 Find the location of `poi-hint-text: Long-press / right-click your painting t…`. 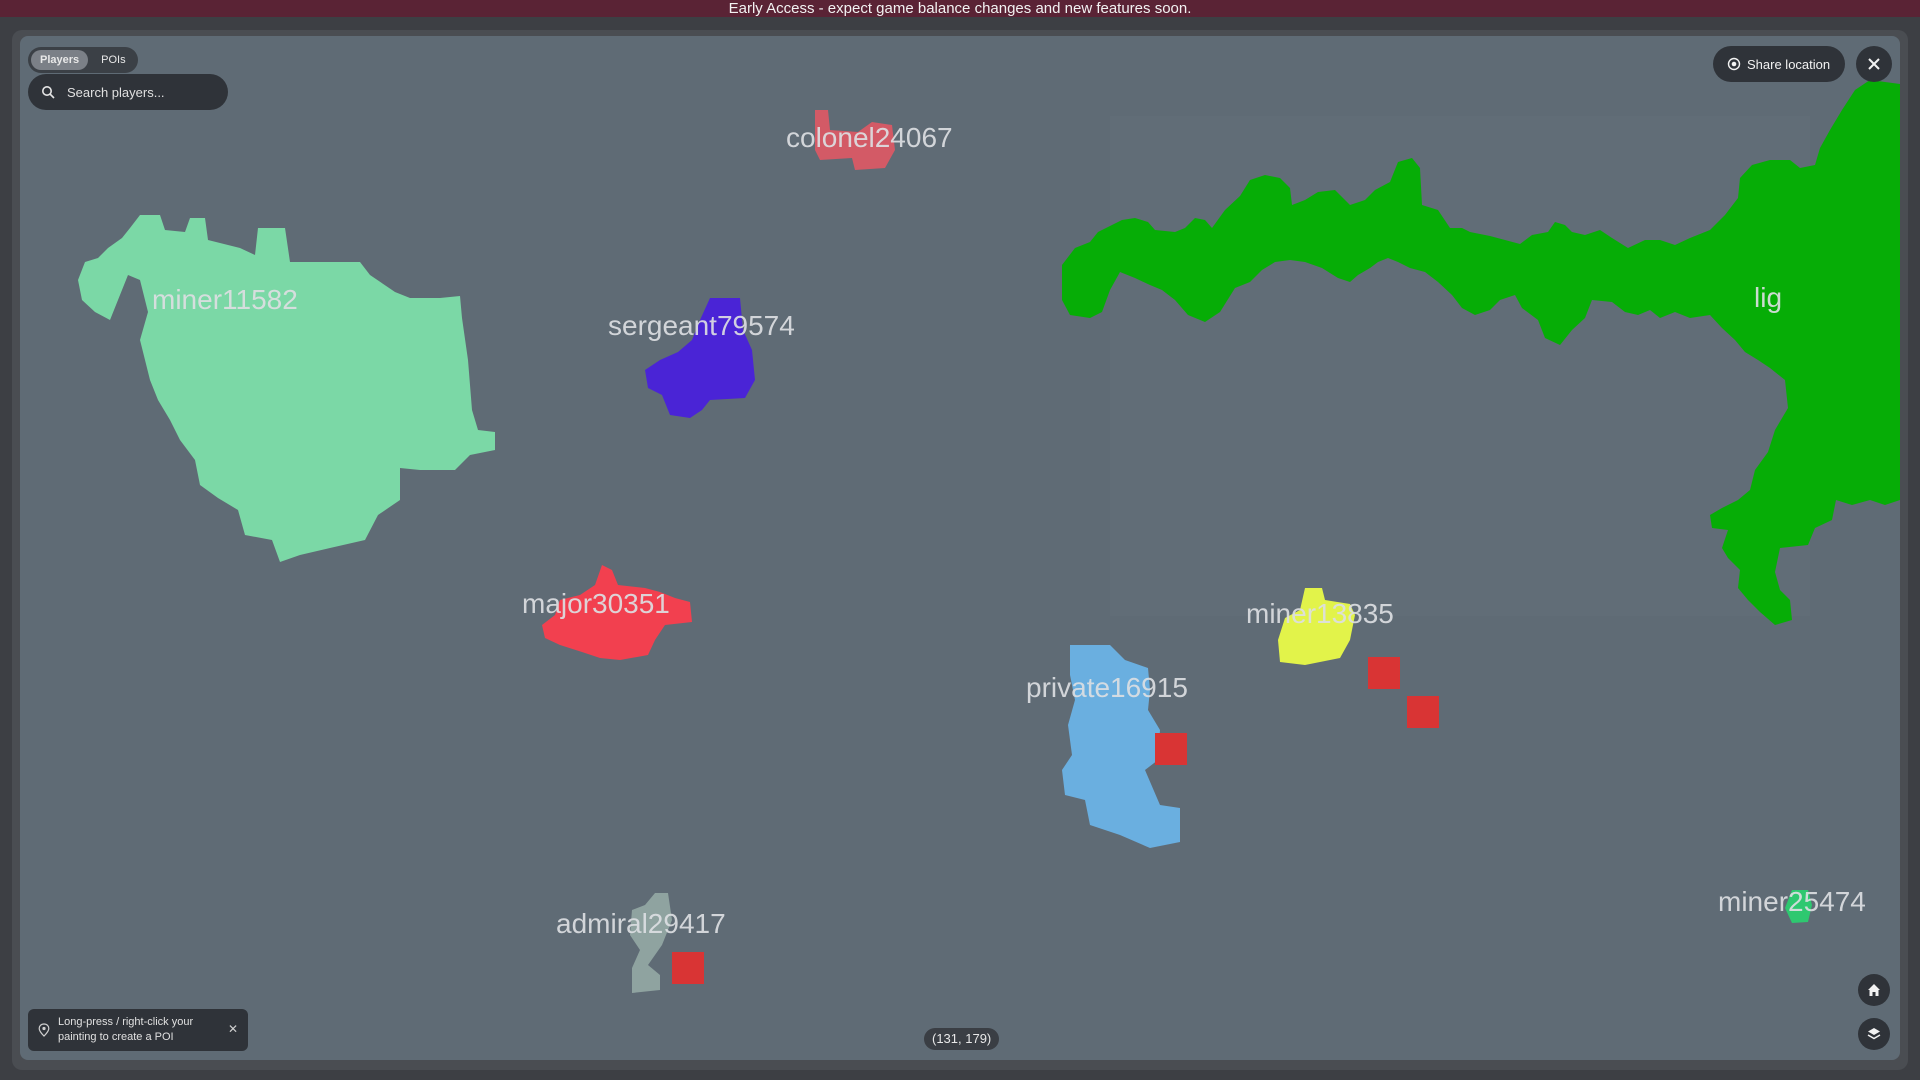

poi-hint-text: Long-press / right-click your painting t… is located at coordinates (126, 1029).